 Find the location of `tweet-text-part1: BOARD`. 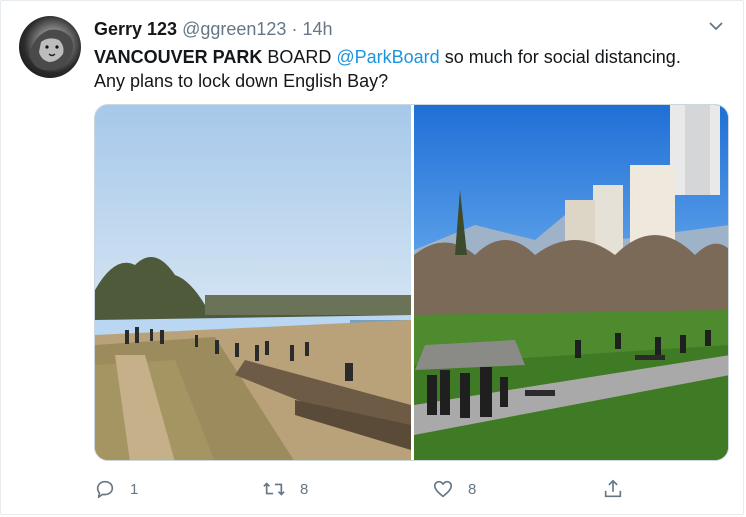

tweet-text-part1: BOARD is located at coordinates (299, 57).